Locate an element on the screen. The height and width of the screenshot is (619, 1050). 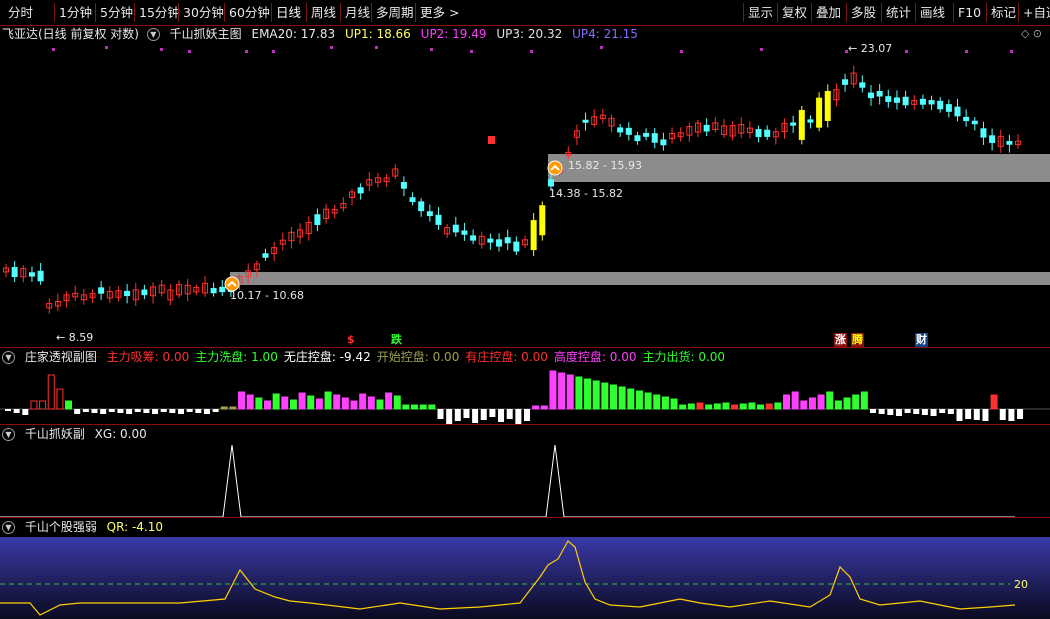
window-controls: ◇ ⊙ is located at coordinates (1031, 33).